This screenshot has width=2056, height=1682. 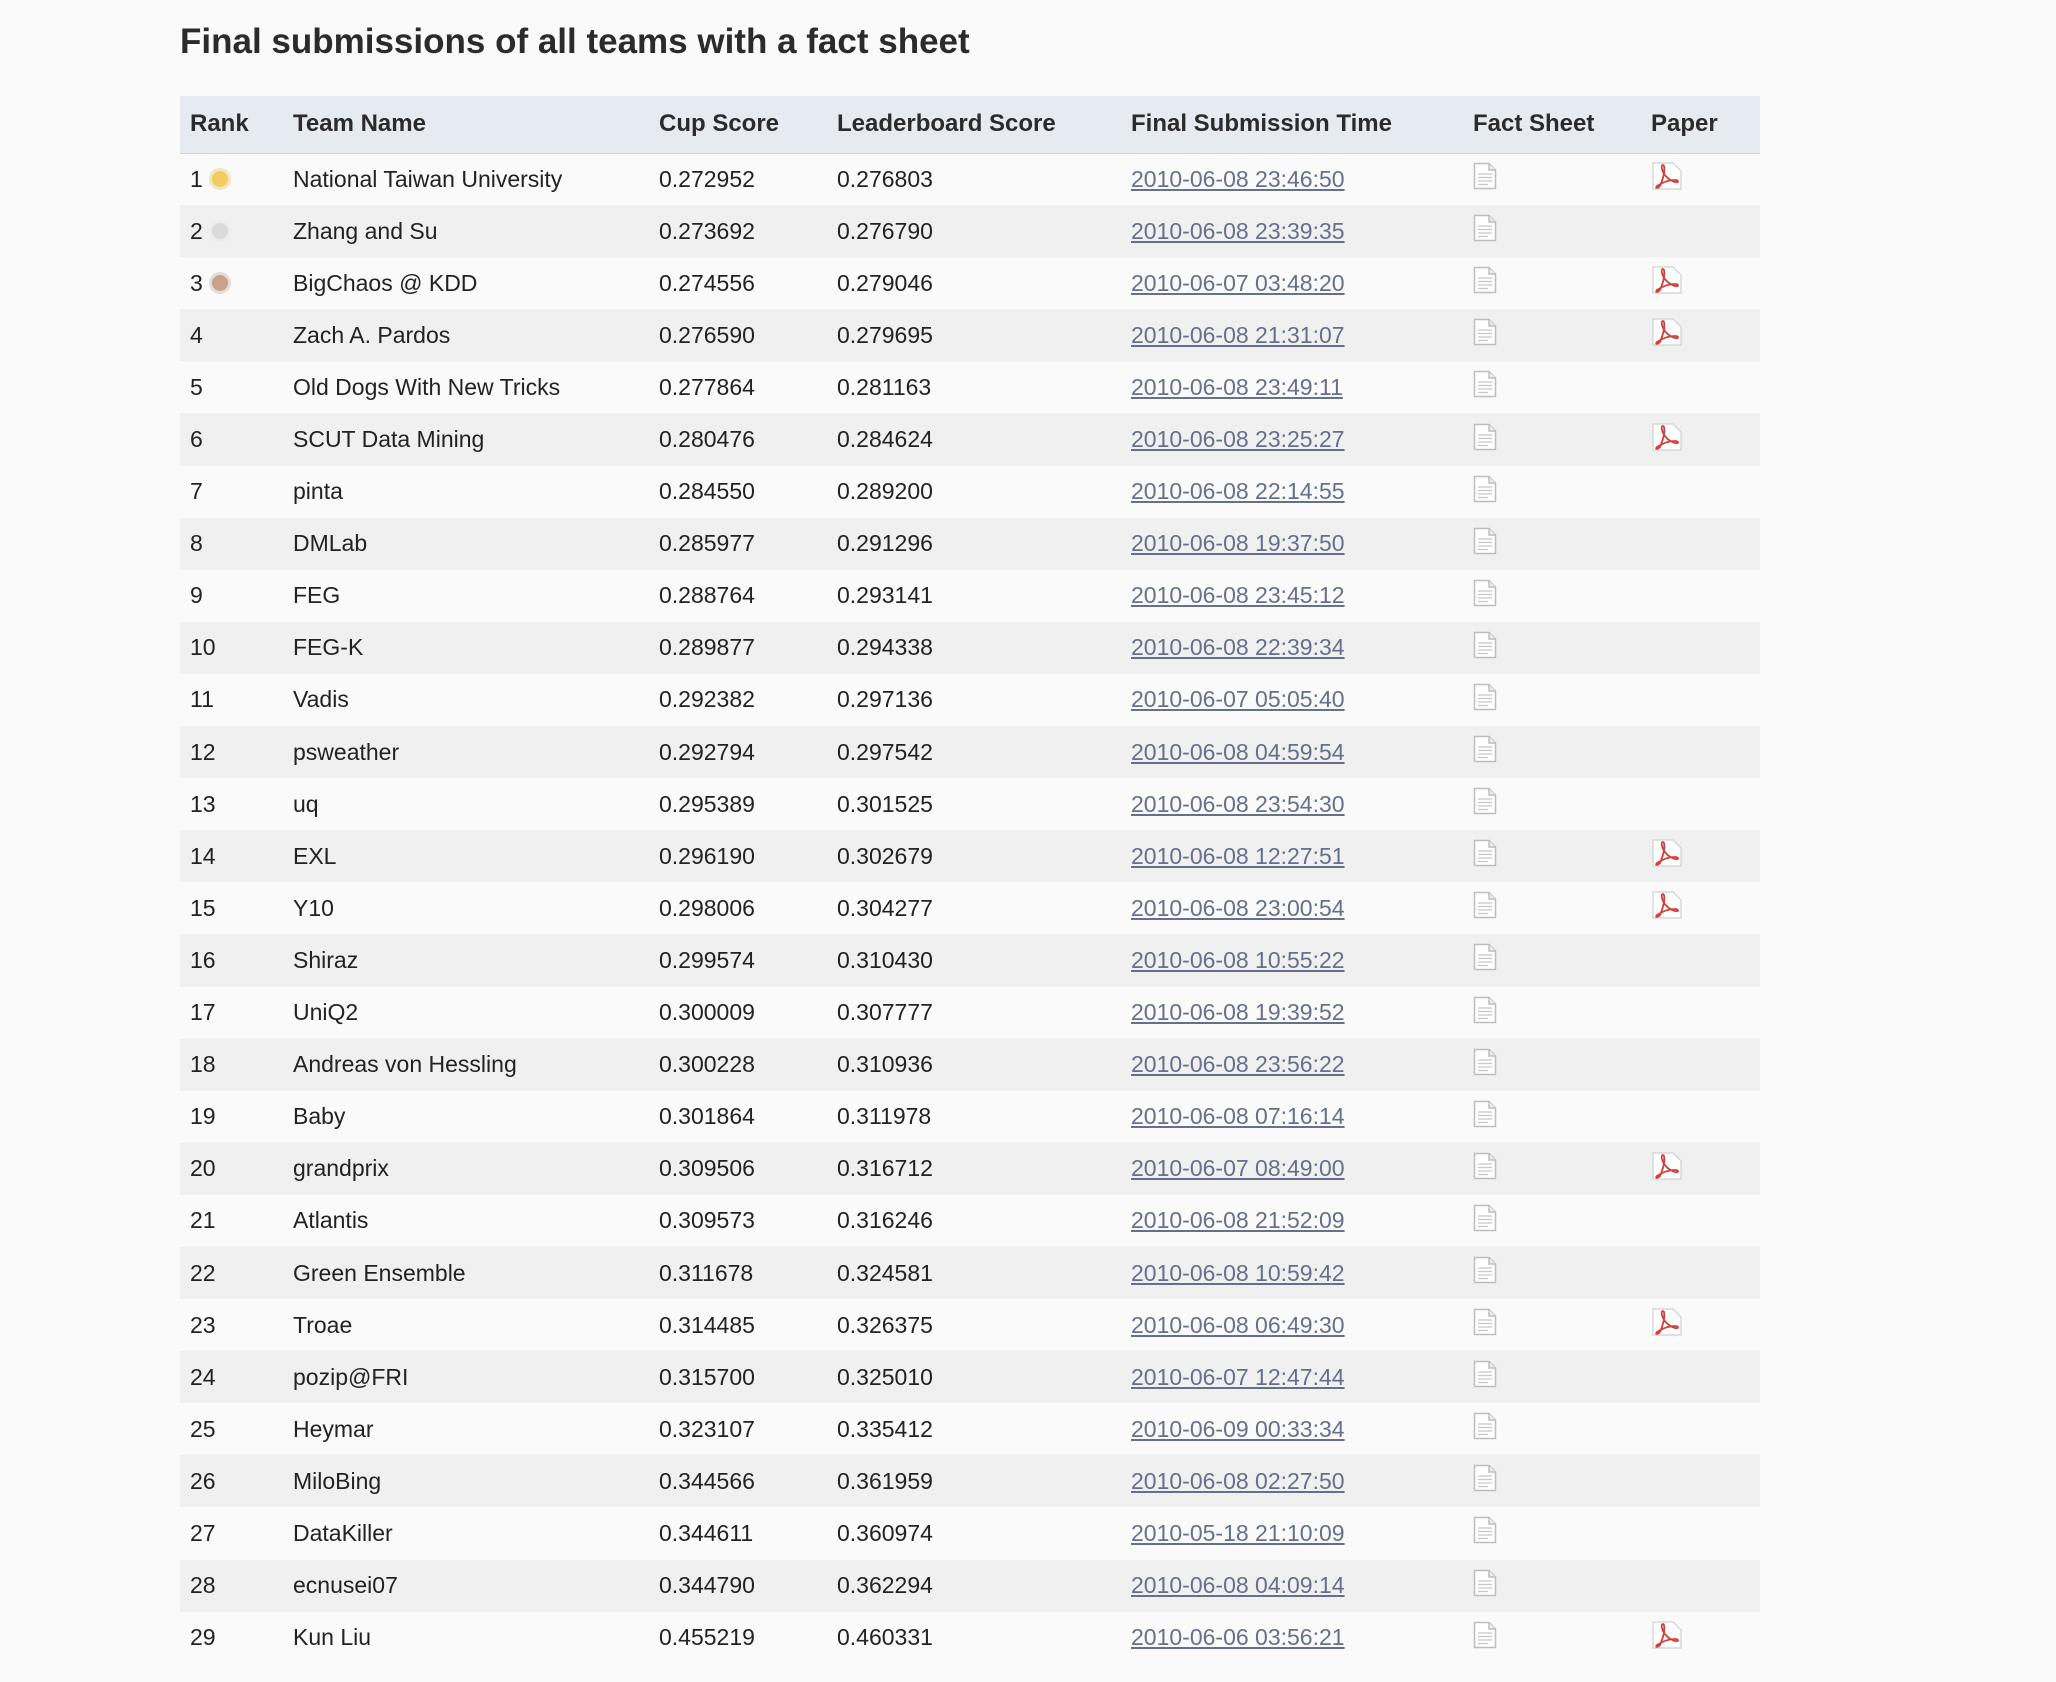 What do you see at coordinates (1238, 231) in the screenshot?
I see `submission-time-link: 2010-06-08 23:39:35` at bounding box center [1238, 231].